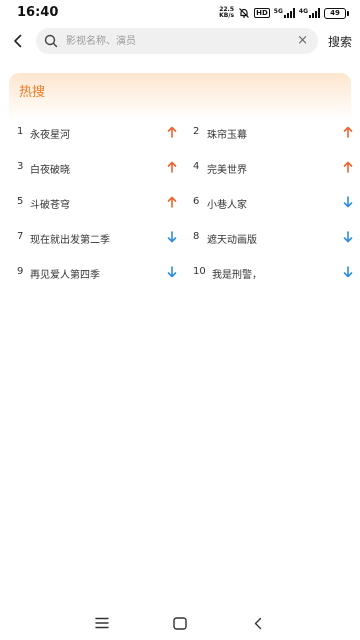 This screenshot has height=640, width=360. I want to click on hot-search-item: 9 再见爱人第四季, so click(97, 273).